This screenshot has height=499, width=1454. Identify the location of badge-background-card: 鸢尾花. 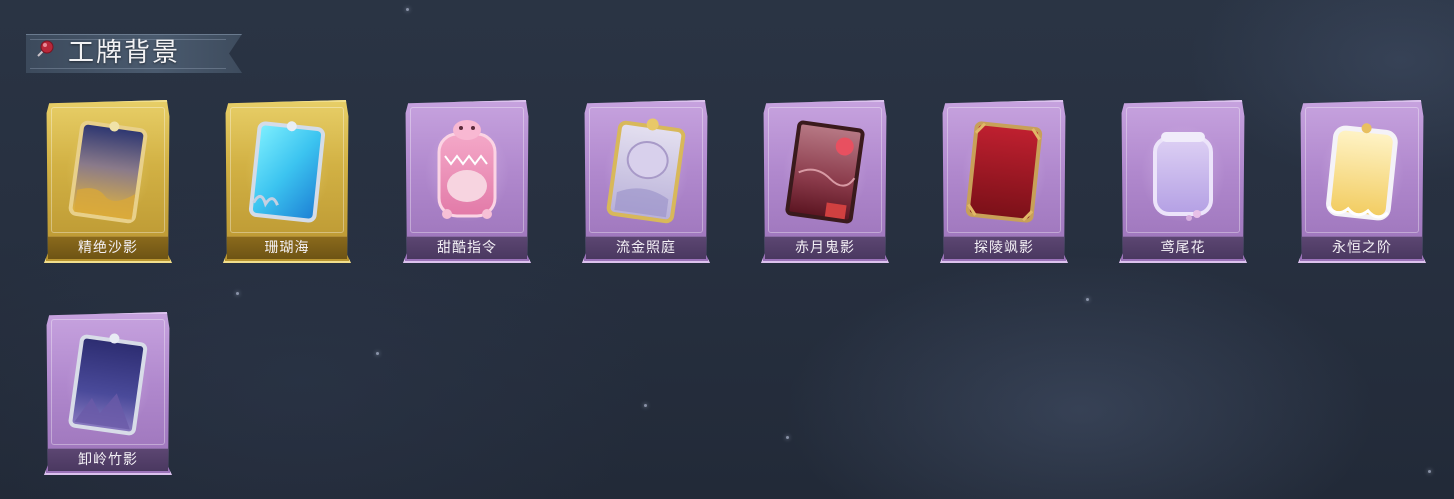
(1183, 181).